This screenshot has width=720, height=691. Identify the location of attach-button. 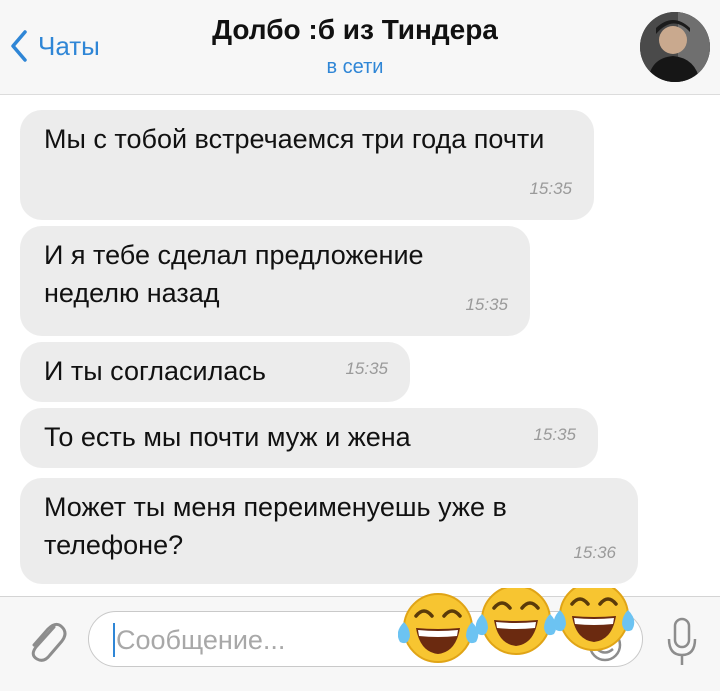
(46, 640).